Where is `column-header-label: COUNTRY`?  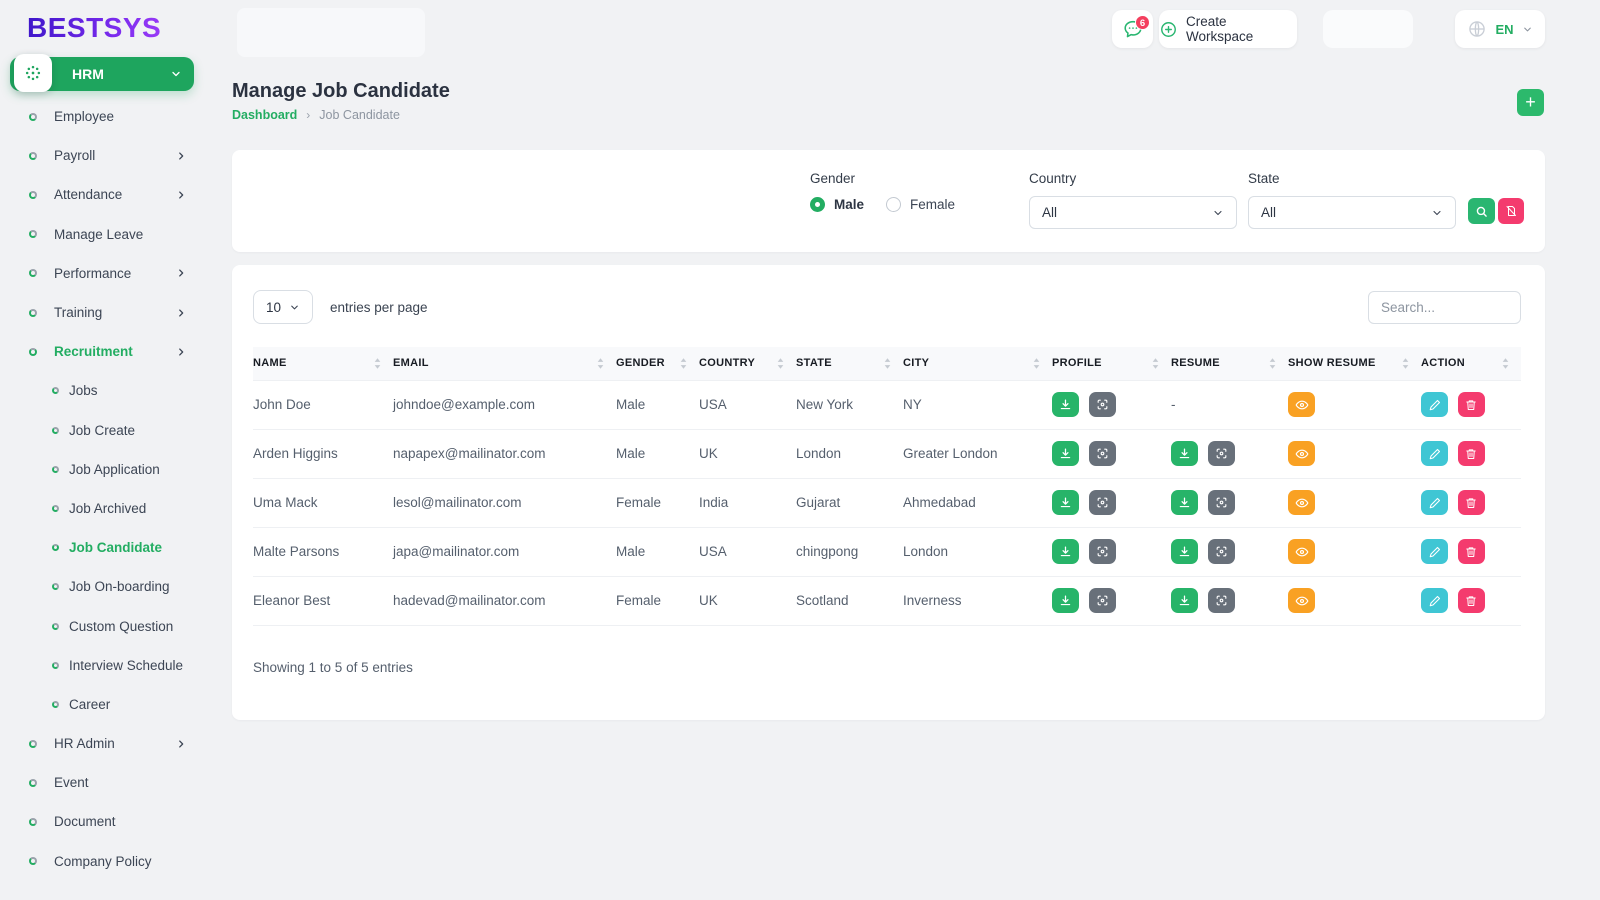 column-header-label: COUNTRY is located at coordinates (727, 363).